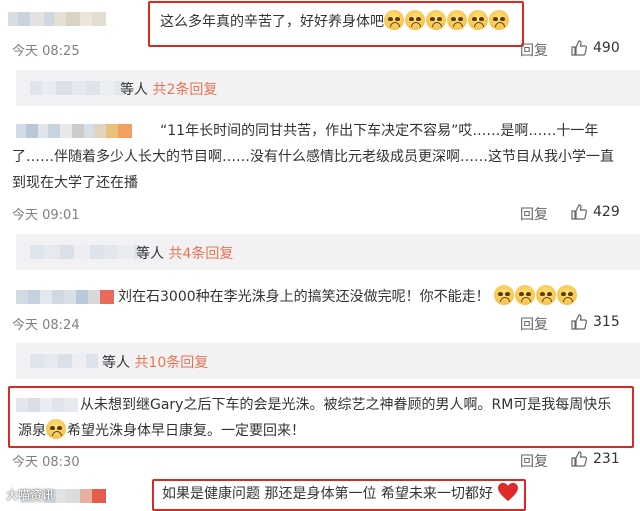  I want to click on like-button: 231, so click(595, 459).